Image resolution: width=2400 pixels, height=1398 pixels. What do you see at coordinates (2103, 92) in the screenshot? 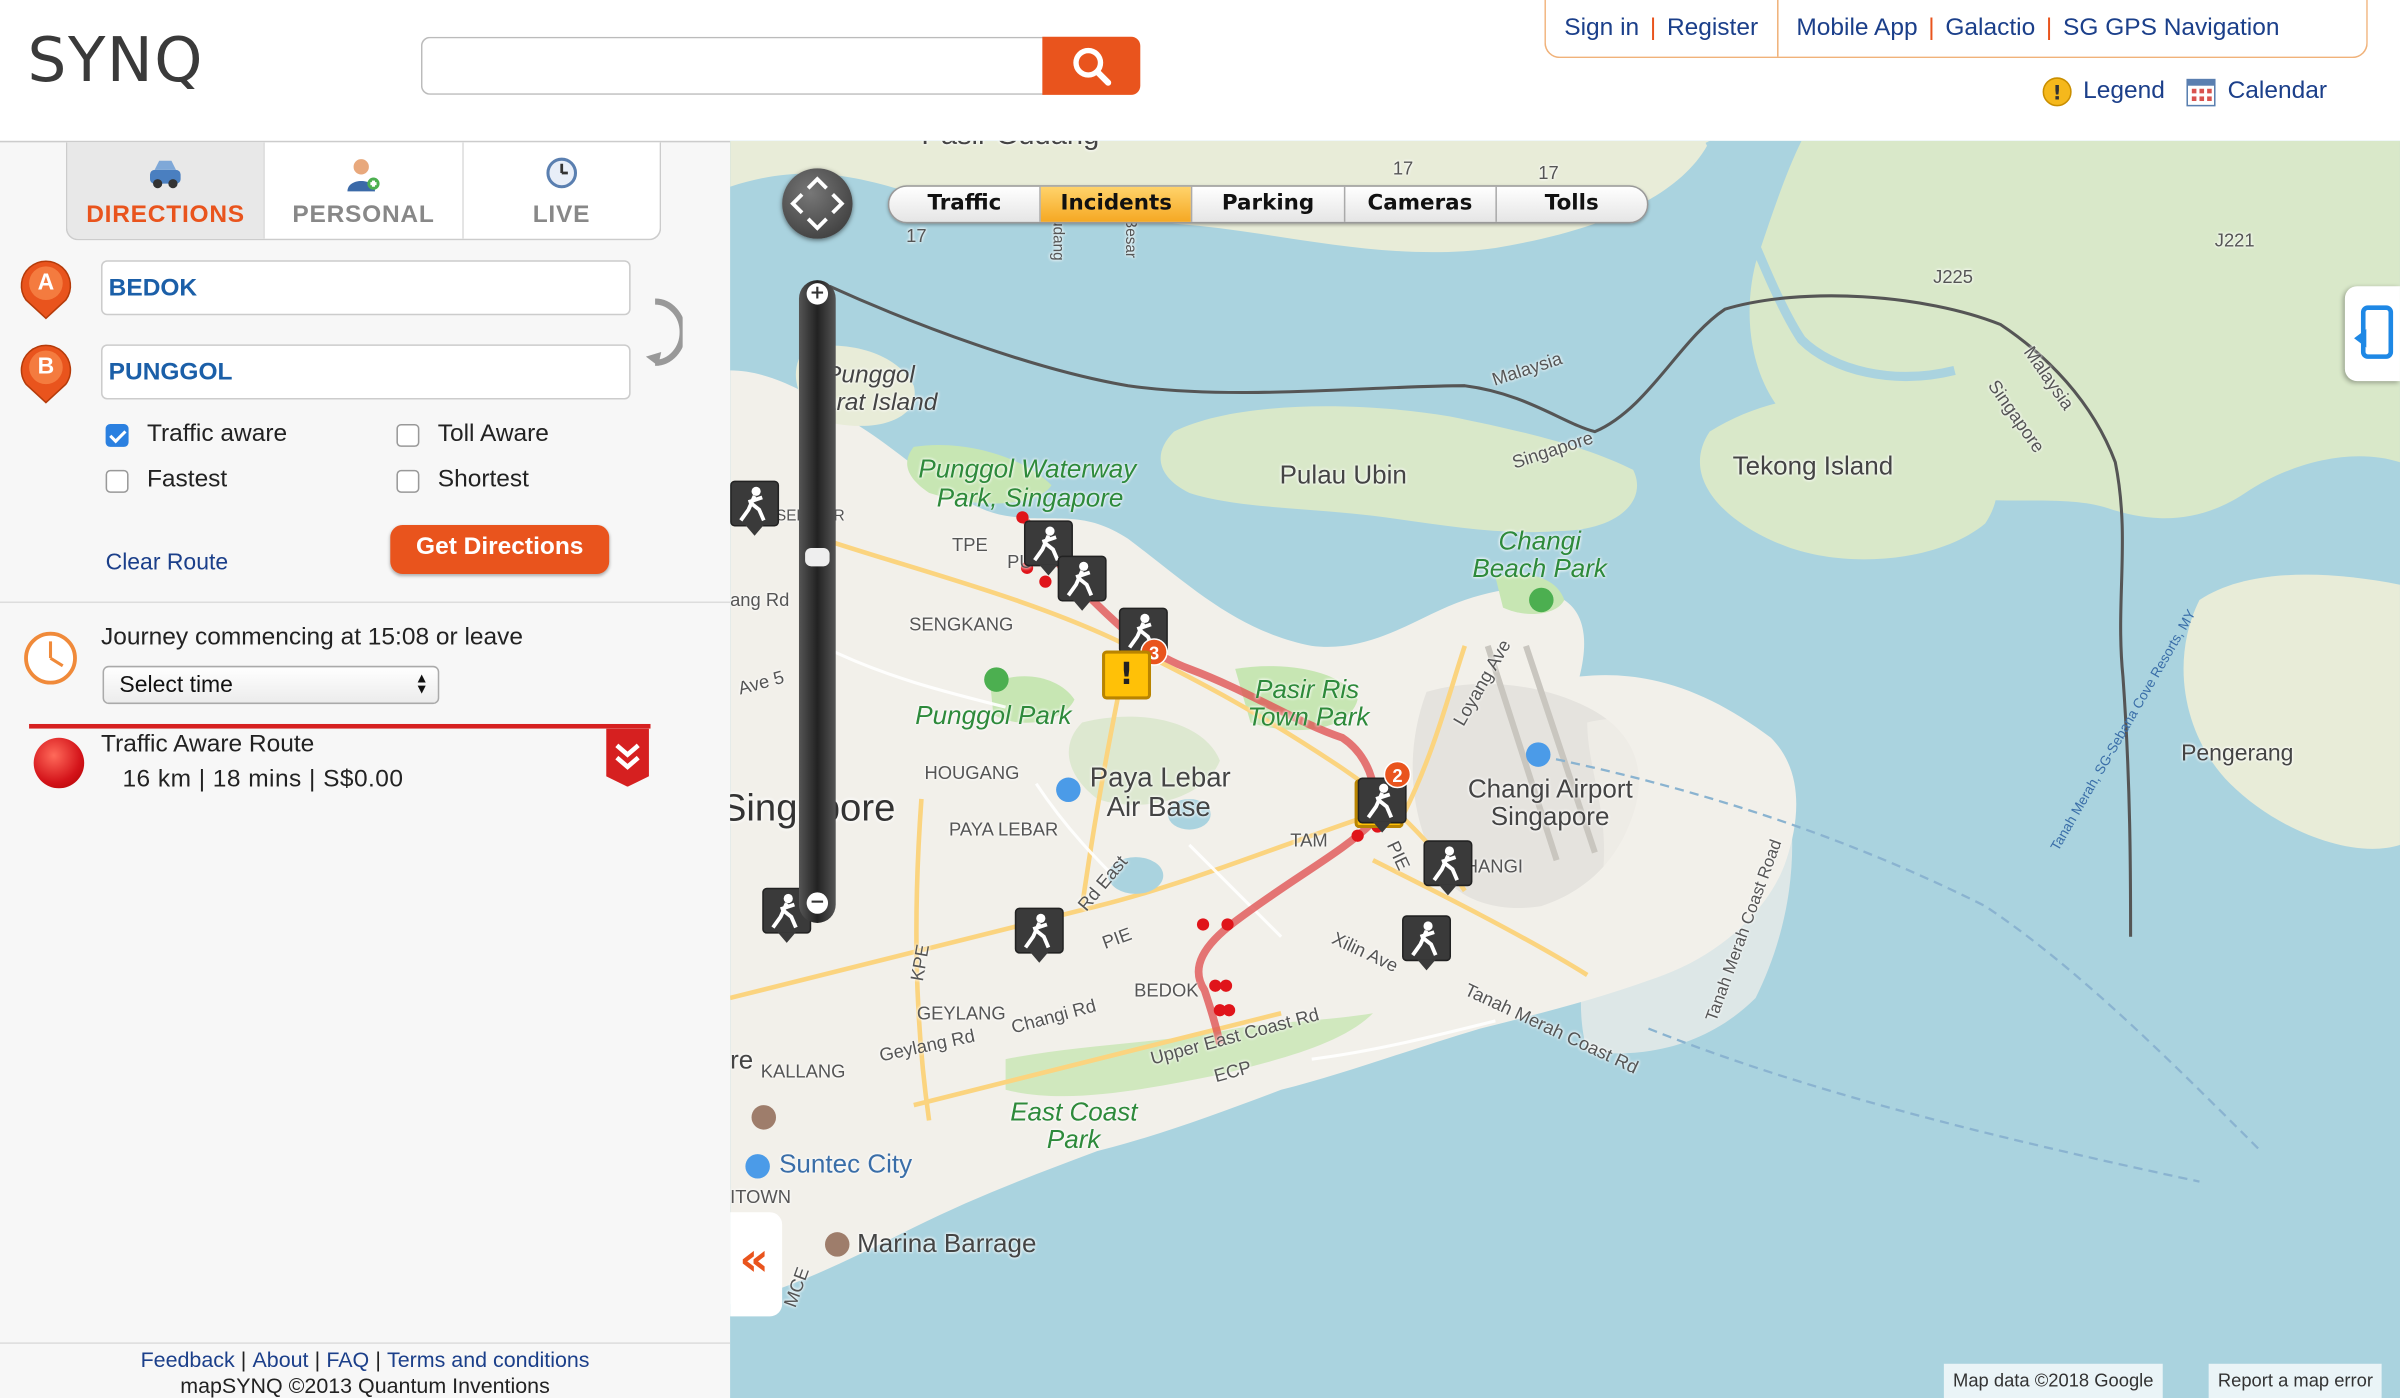
I see `legend-link: ! Legend` at bounding box center [2103, 92].